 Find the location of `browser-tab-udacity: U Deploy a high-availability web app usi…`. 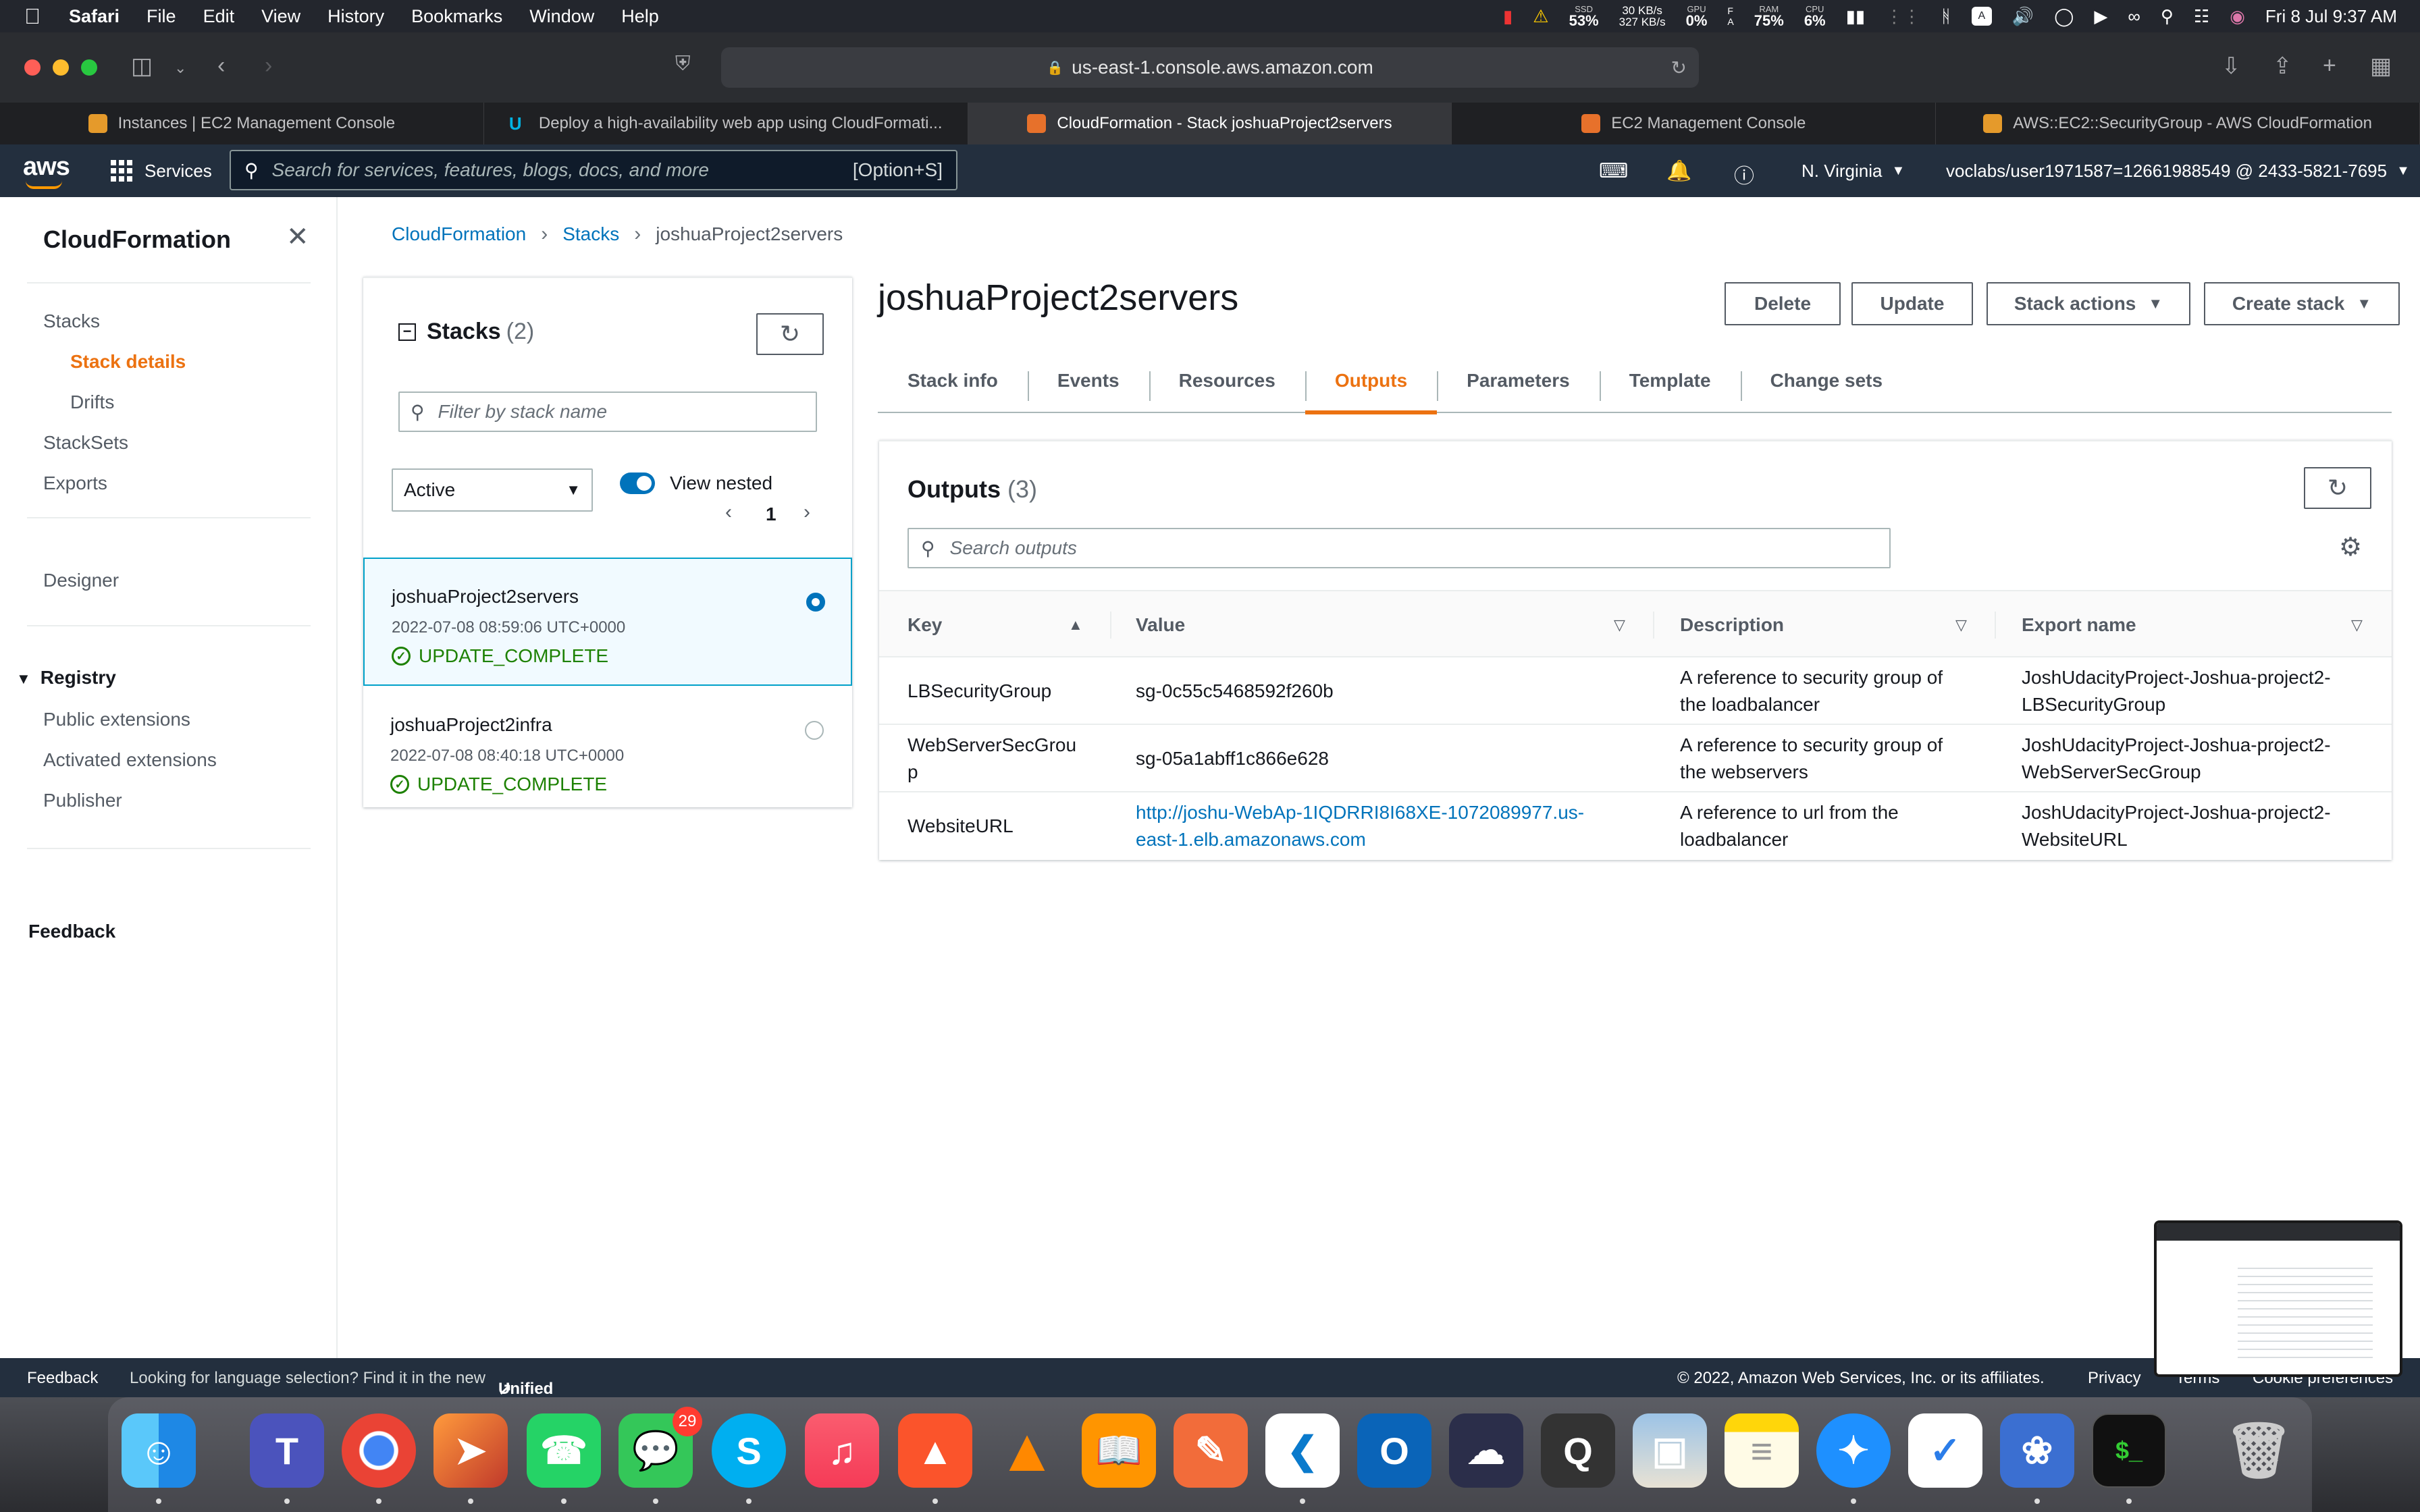

browser-tab-udacity: U Deploy a high-availability web app usi… is located at coordinates (726, 124).